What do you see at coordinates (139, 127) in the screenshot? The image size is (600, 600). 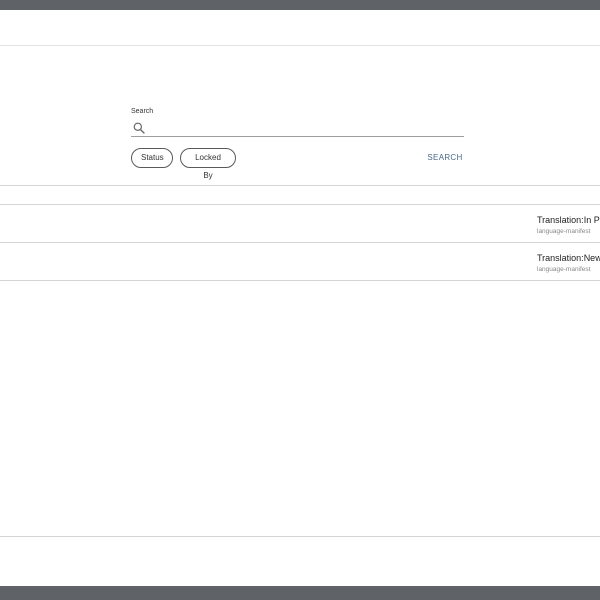 I see `search-icon` at bounding box center [139, 127].